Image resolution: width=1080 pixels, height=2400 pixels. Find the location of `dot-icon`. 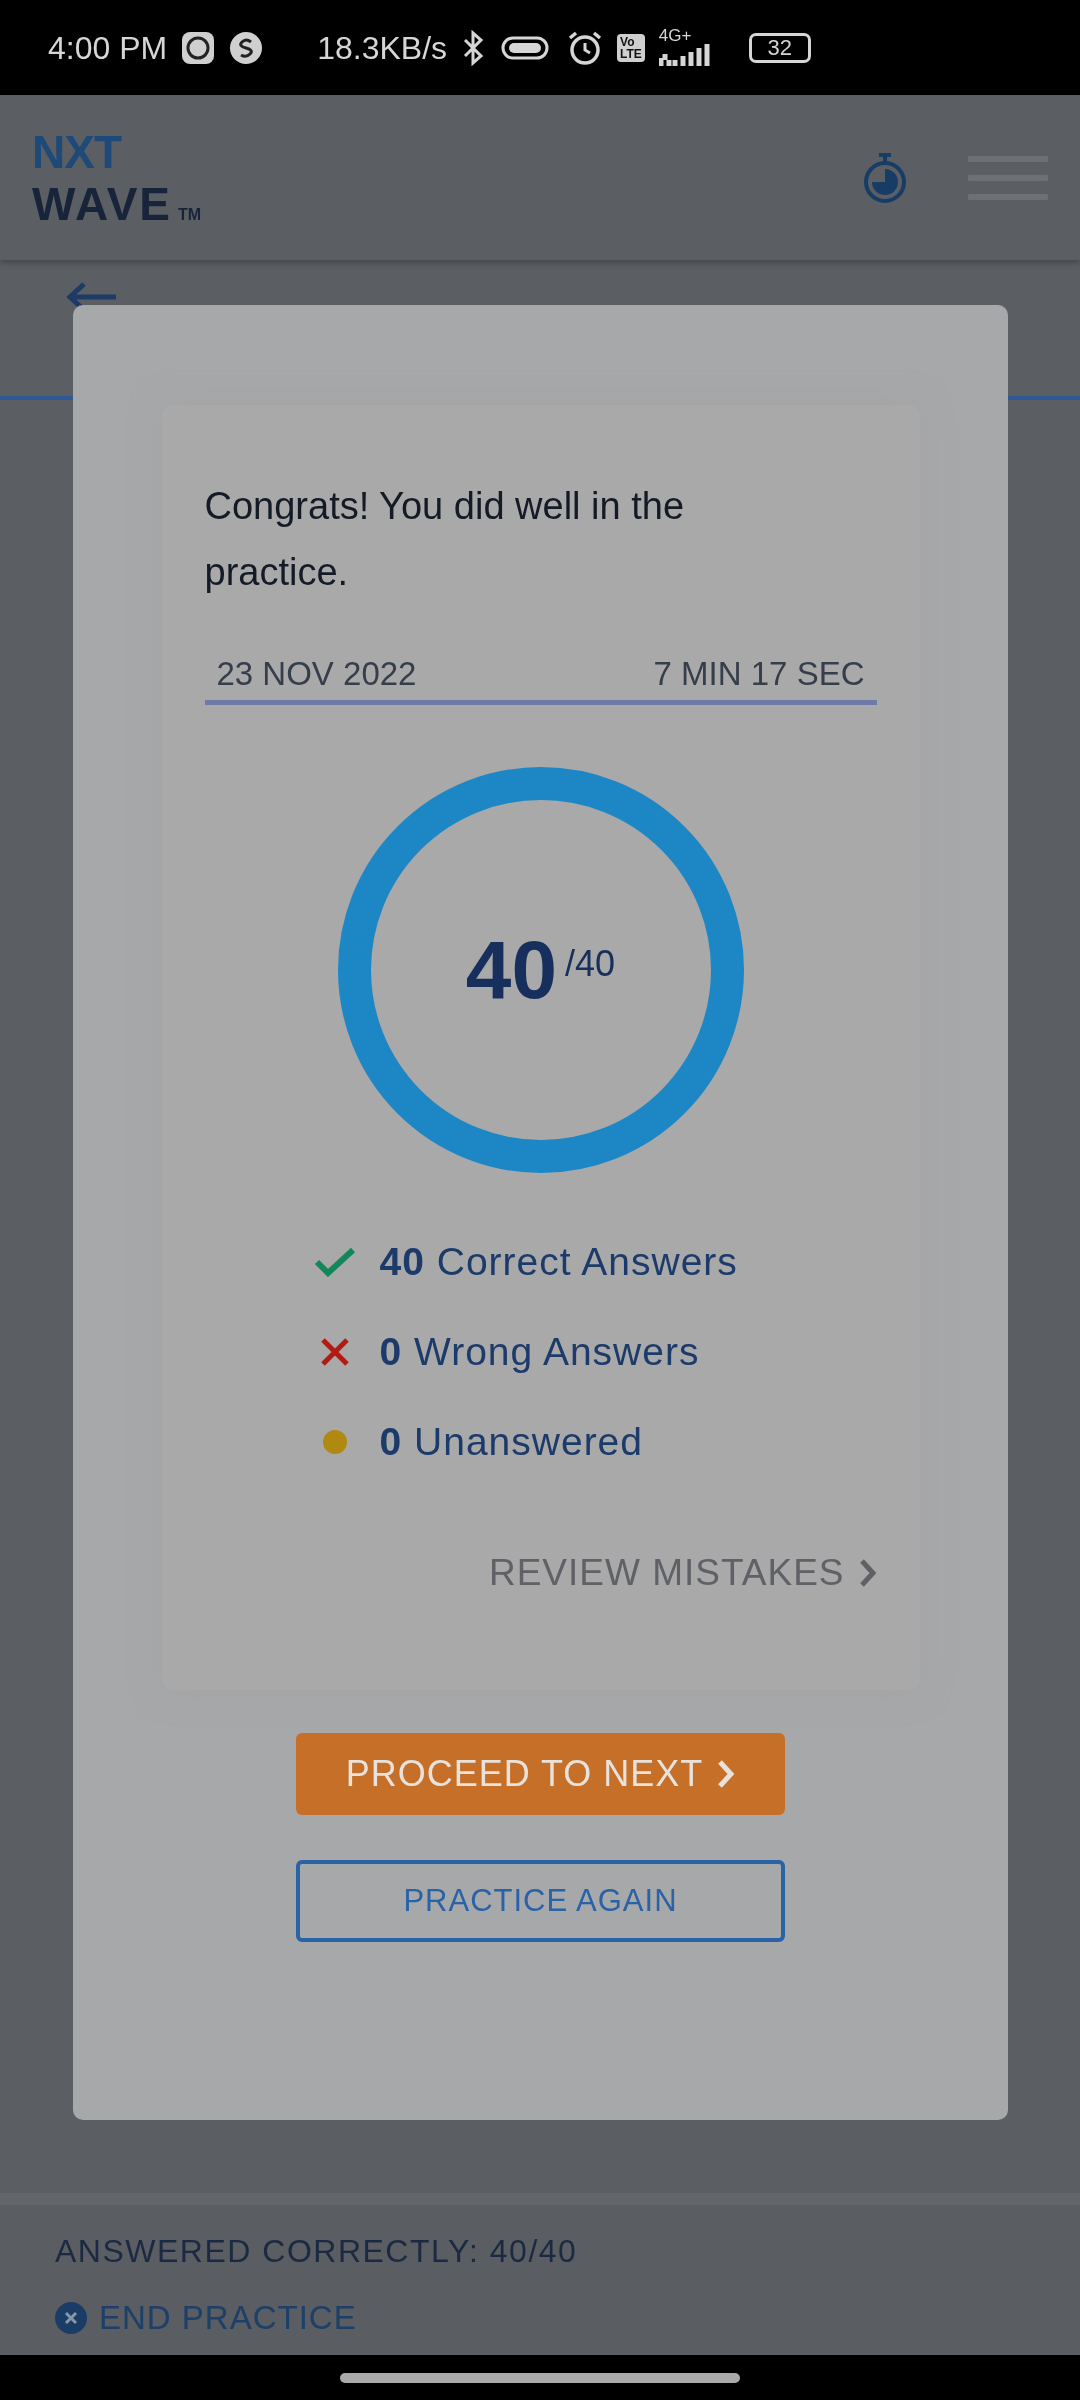

dot-icon is located at coordinates (334, 1442).